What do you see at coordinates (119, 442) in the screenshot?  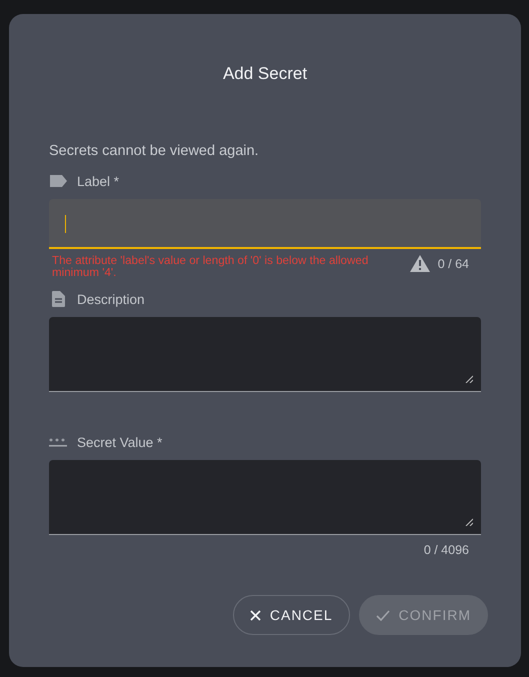 I see `field-label: Secret Value *` at bounding box center [119, 442].